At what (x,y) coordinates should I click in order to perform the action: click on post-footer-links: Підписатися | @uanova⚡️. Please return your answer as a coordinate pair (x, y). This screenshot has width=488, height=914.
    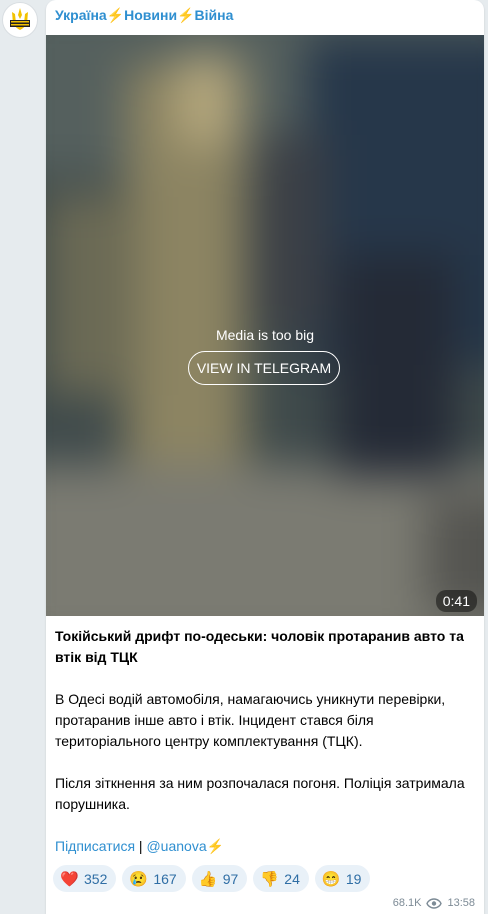
    Looking at the image, I should click on (267, 846).